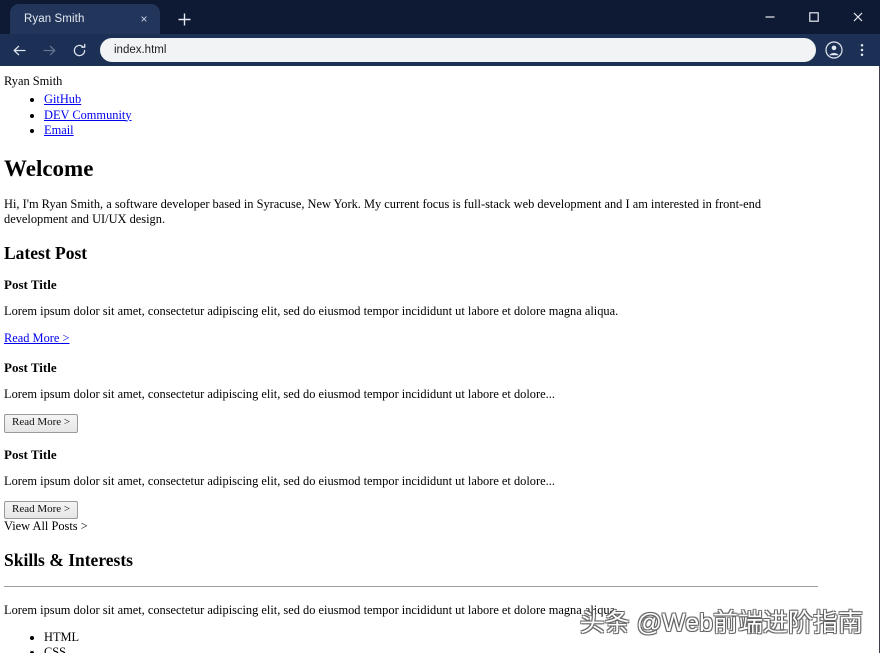  I want to click on arrow-right-icon, so click(49, 50).